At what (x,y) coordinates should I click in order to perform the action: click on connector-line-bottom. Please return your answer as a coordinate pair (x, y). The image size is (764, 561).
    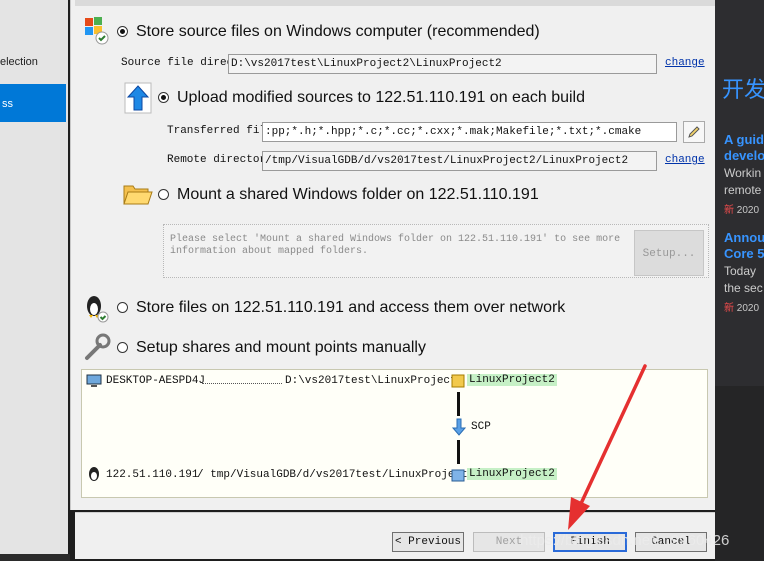
    Looking at the image, I should click on (458, 452).